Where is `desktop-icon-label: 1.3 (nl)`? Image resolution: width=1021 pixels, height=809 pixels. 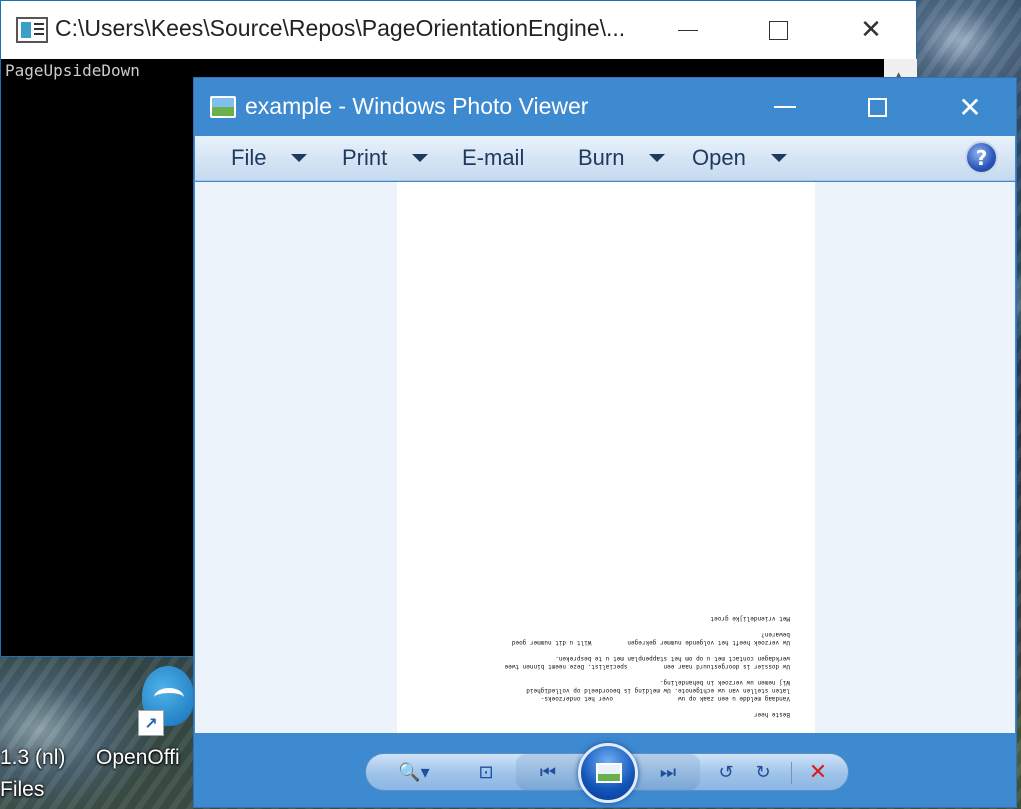 desktop-icon-label: 1.3 (nl) is located at coordinates (32, 758).